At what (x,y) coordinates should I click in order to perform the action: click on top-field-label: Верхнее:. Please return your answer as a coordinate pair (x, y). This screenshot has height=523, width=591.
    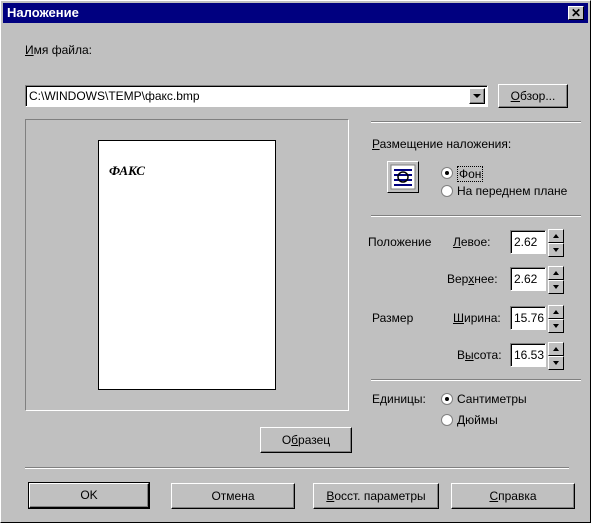
    Looking at the image, I should click on (472, 279).